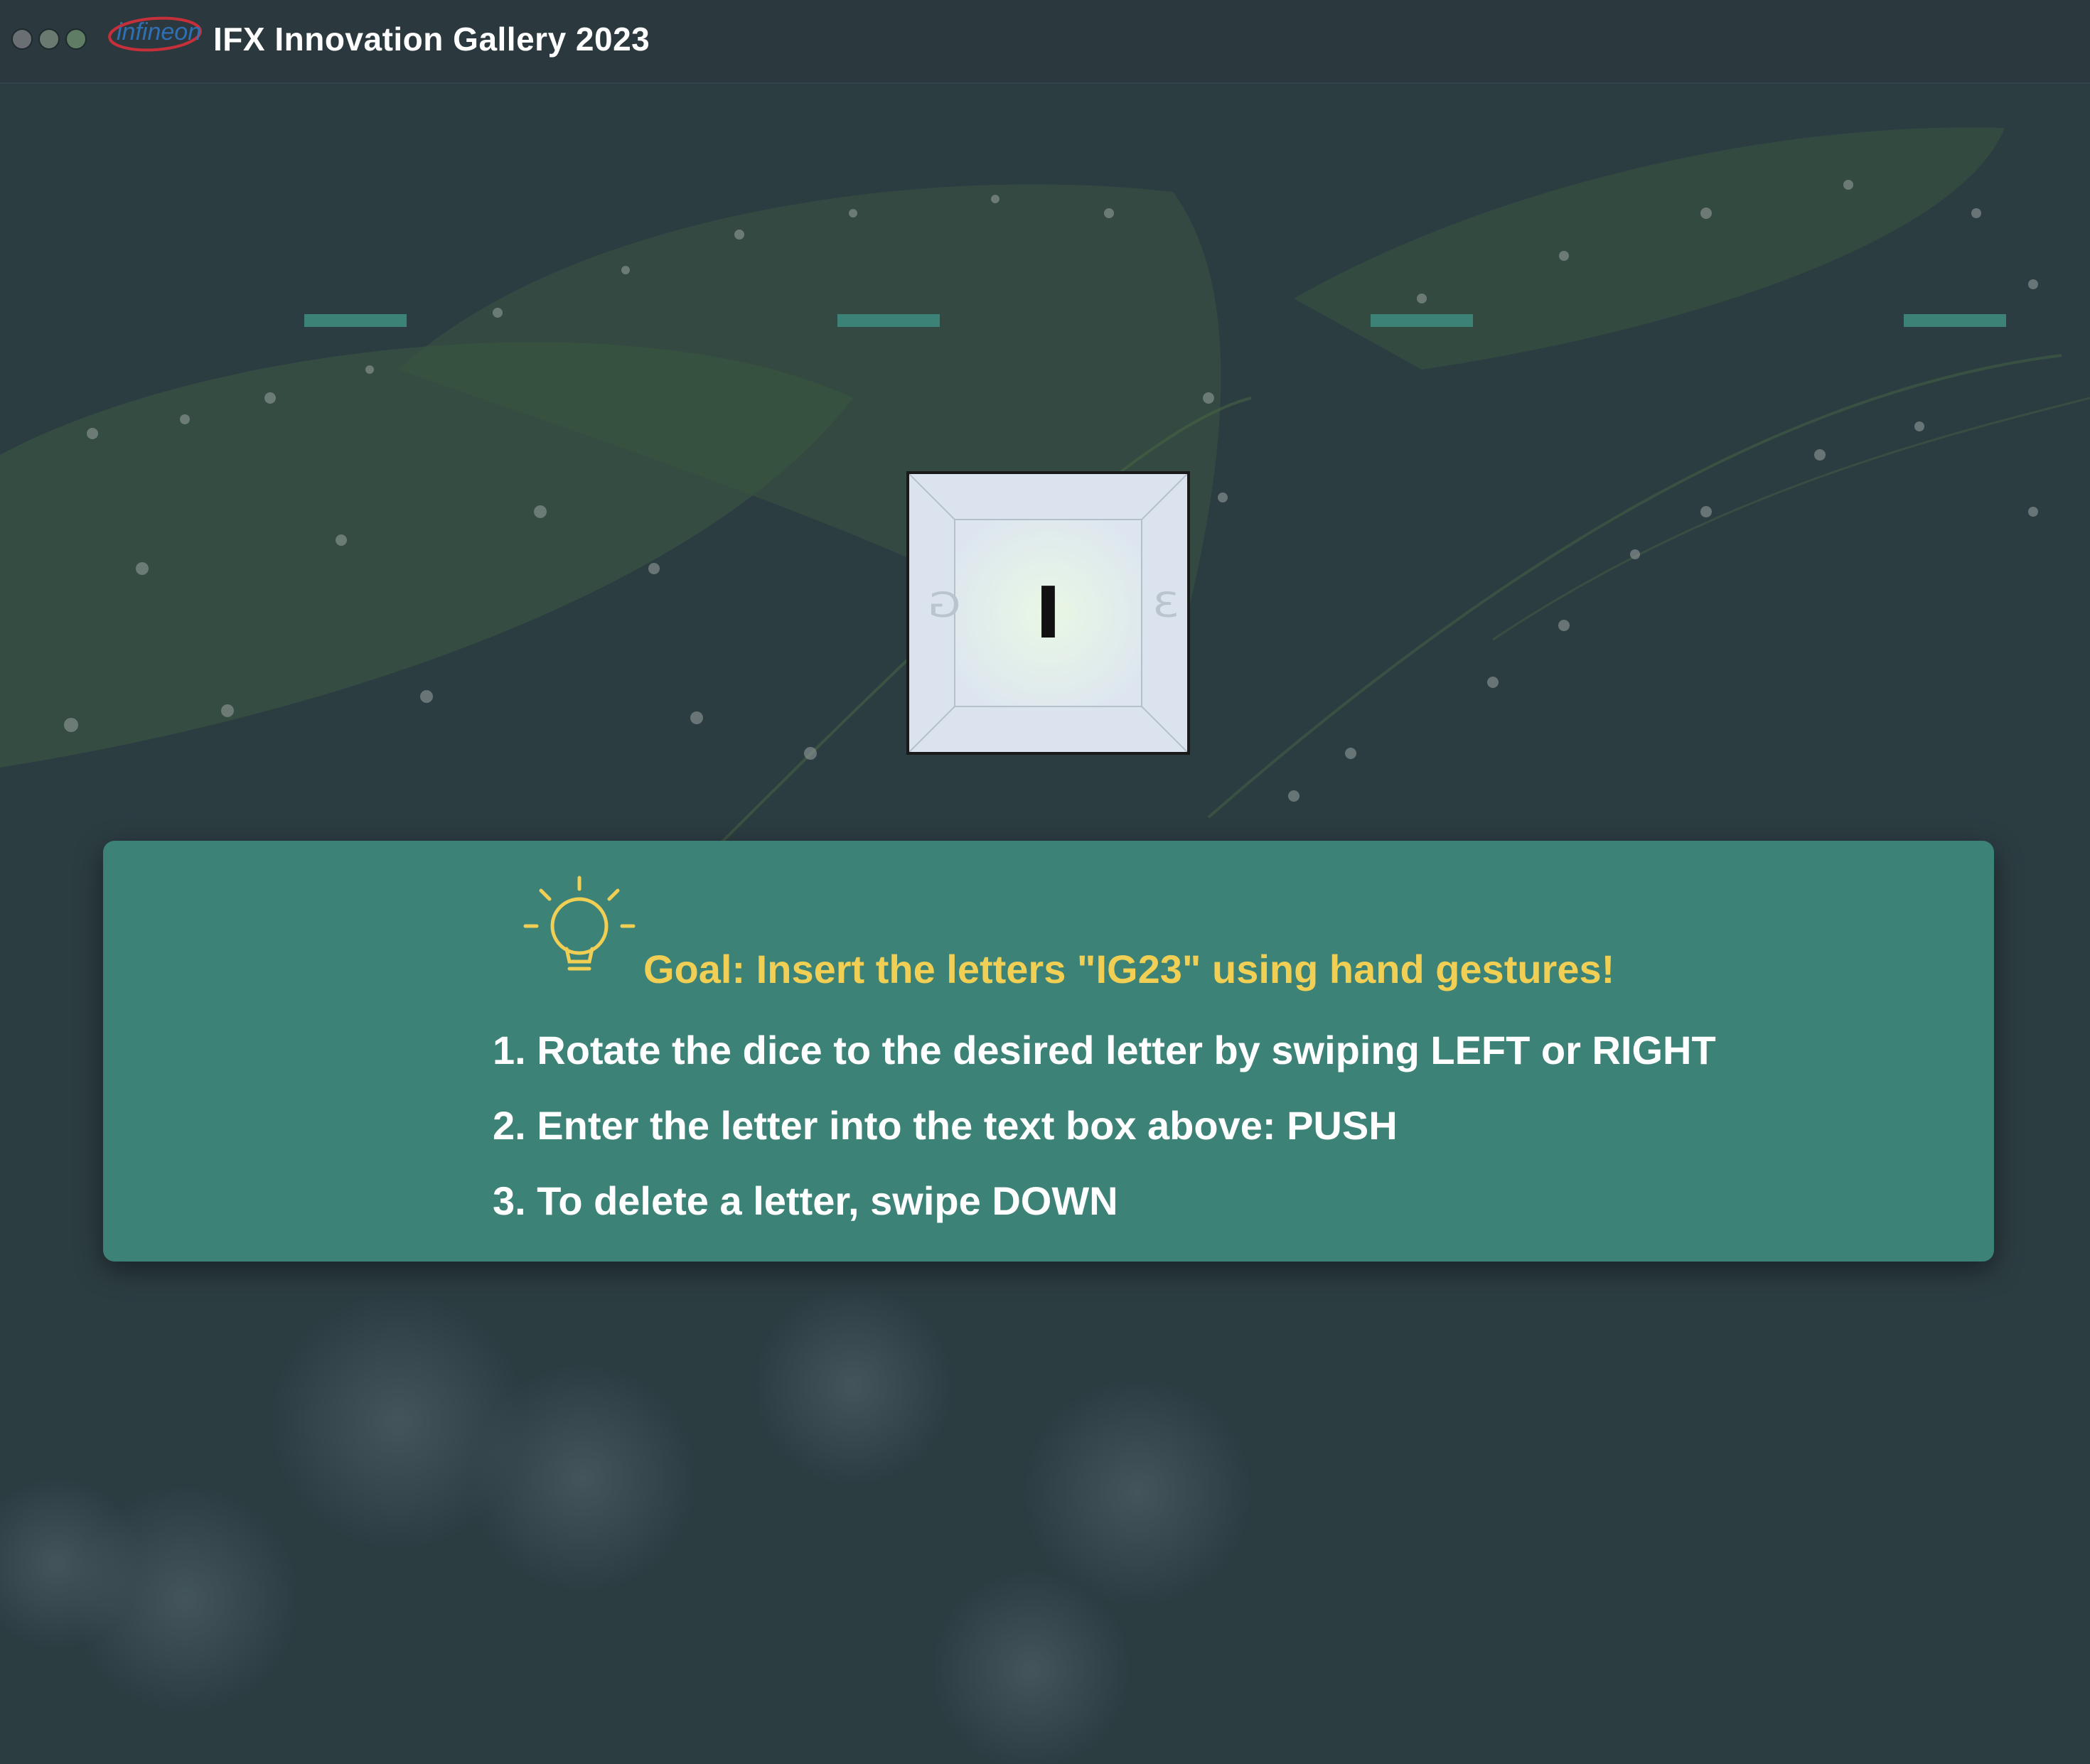  I want to click on logo-text: infineon, so click(159, 31).